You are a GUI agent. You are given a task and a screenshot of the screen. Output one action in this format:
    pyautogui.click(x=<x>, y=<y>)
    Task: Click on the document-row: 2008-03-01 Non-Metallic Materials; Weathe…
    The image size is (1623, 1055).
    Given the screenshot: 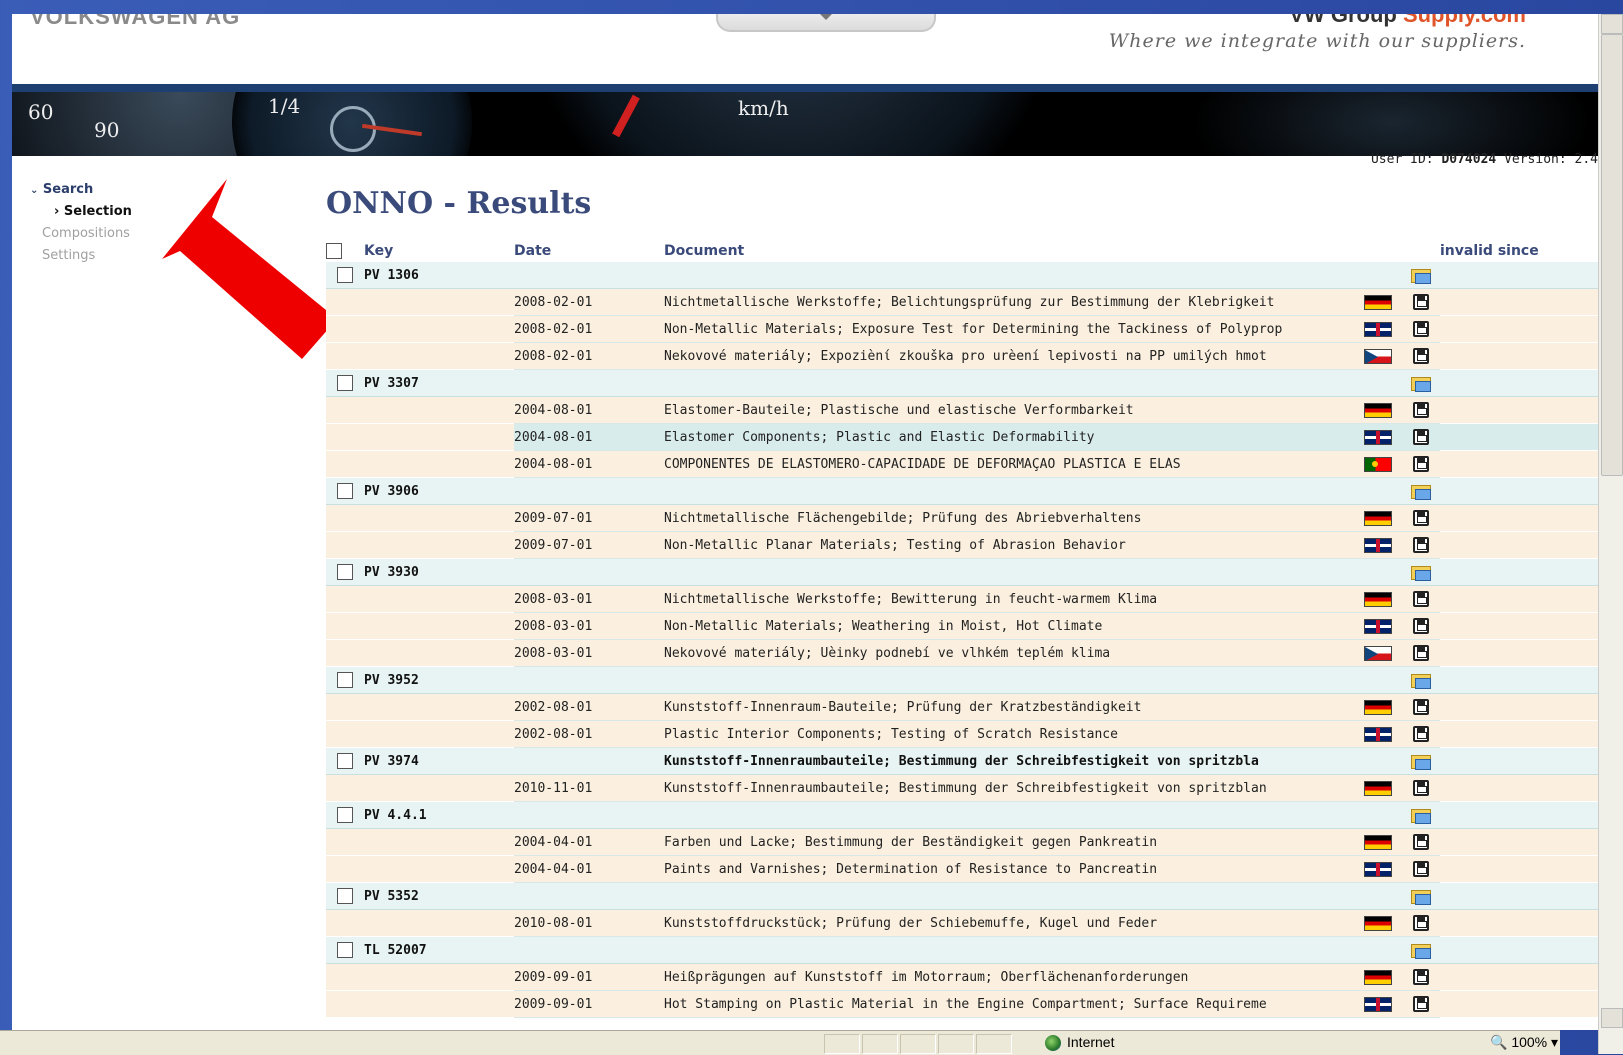 What is the action you would take?
    pyautogui.click(x=968, y=626)
    